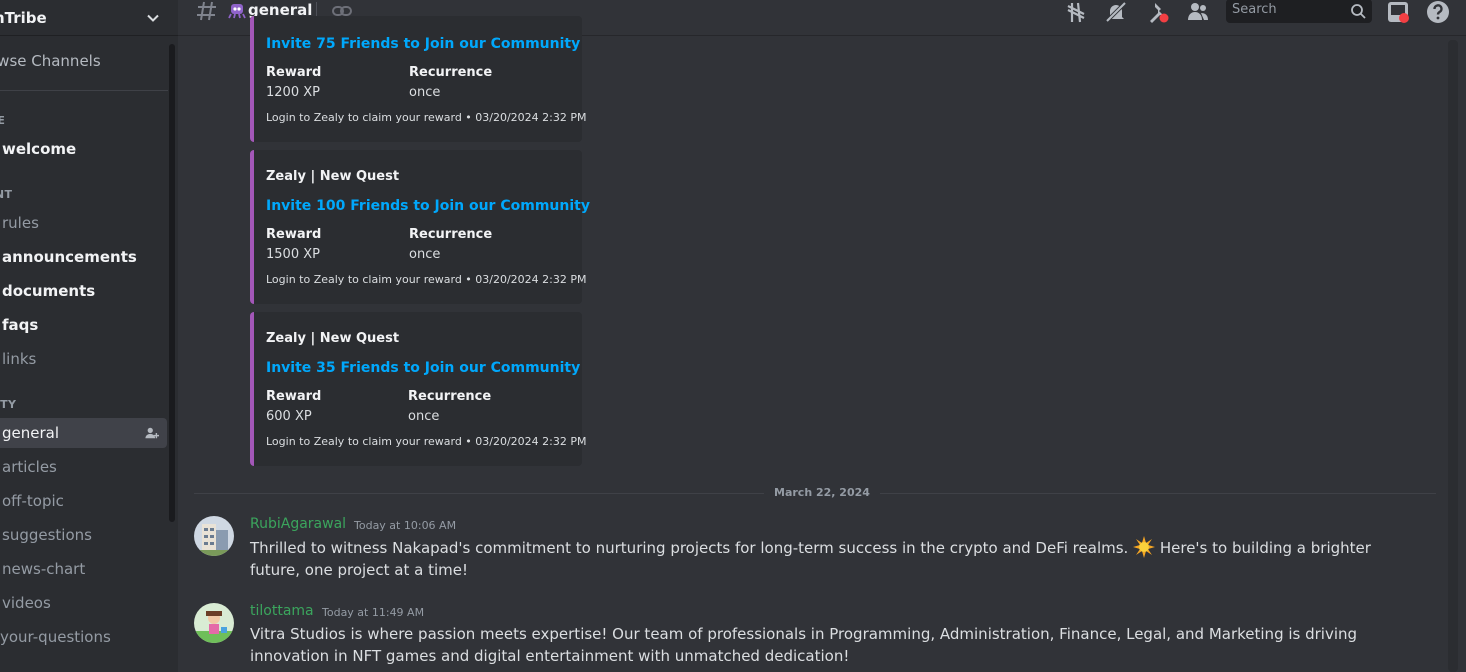  What do you see at coordinates (822, 492) in the screenshot?
I see `date-divider-label: March 22, 2024` at bounding box center [822, 492].